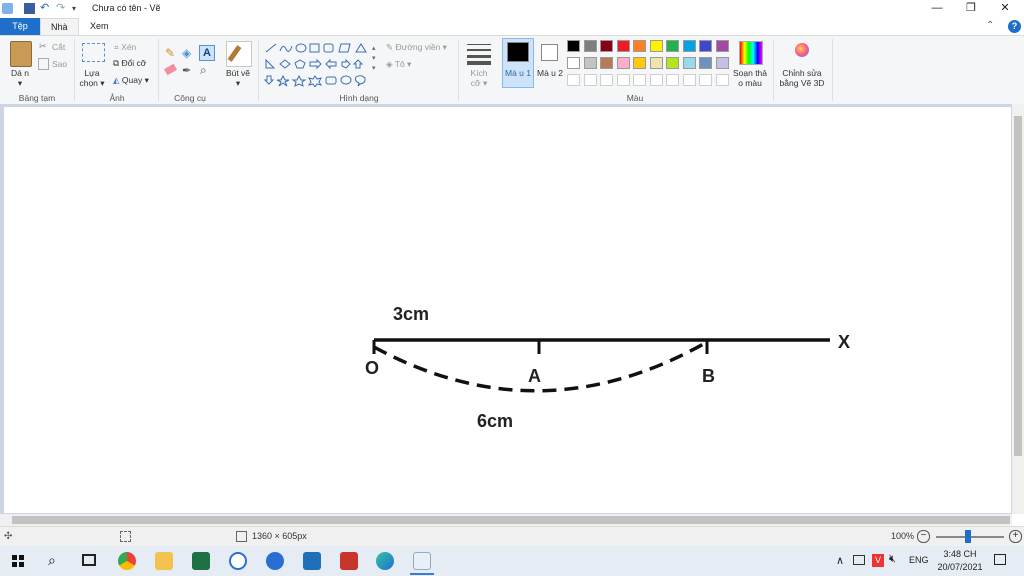 The width and height of the screenshot is (1024, 576). What do you see at coordinates (170, 53) in the screenshot?
I see `pencil-icon: ✎` at bounding box center [170, 53].